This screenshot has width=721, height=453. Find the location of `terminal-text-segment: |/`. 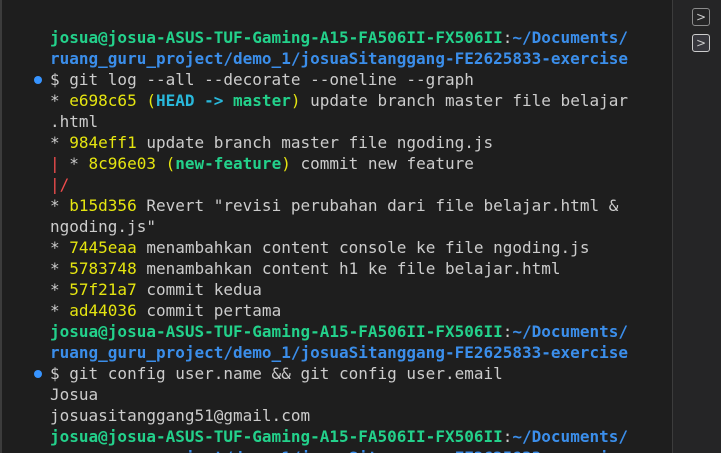

terminal-text-segment: |/ is located at coordinates (60, 184).